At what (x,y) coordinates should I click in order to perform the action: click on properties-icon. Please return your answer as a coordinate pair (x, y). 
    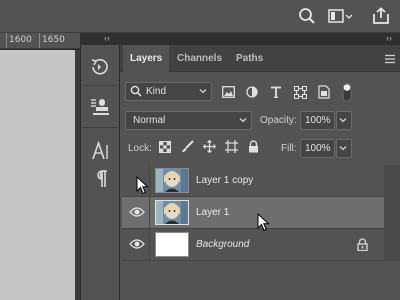
    Looking at the image, I should click on (100, 108).